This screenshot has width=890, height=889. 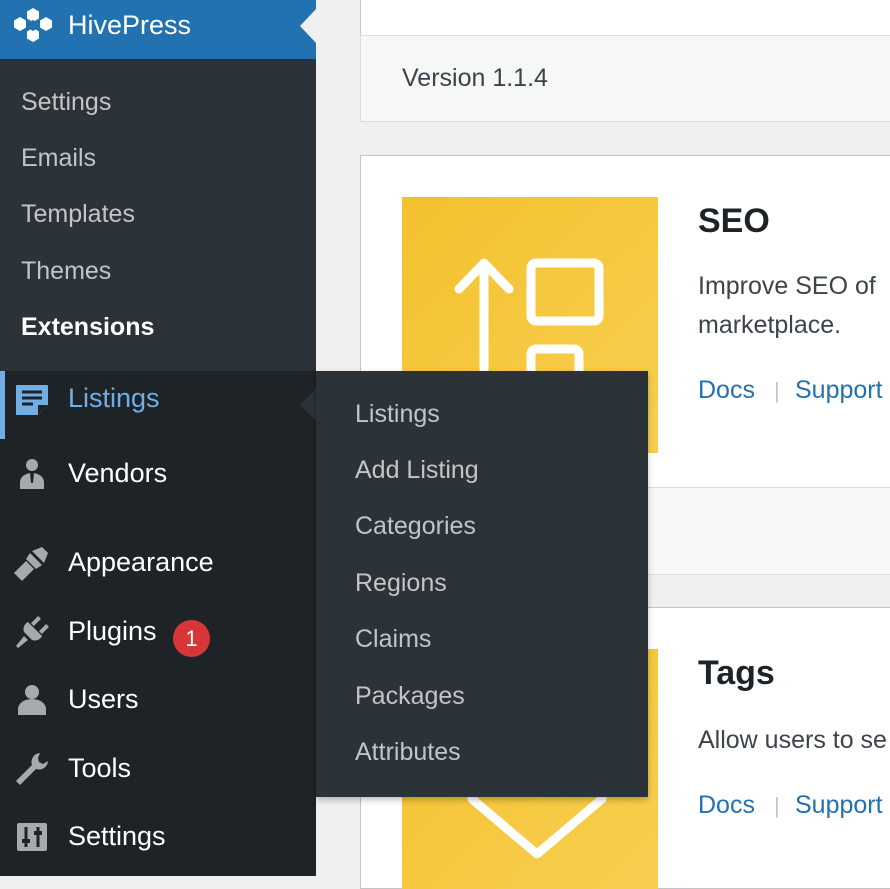 What do you see at coordinates (770, 325) in the screenshot?
I see `extension-description-line-2: marketplace.` at bounding box center [770, 325].